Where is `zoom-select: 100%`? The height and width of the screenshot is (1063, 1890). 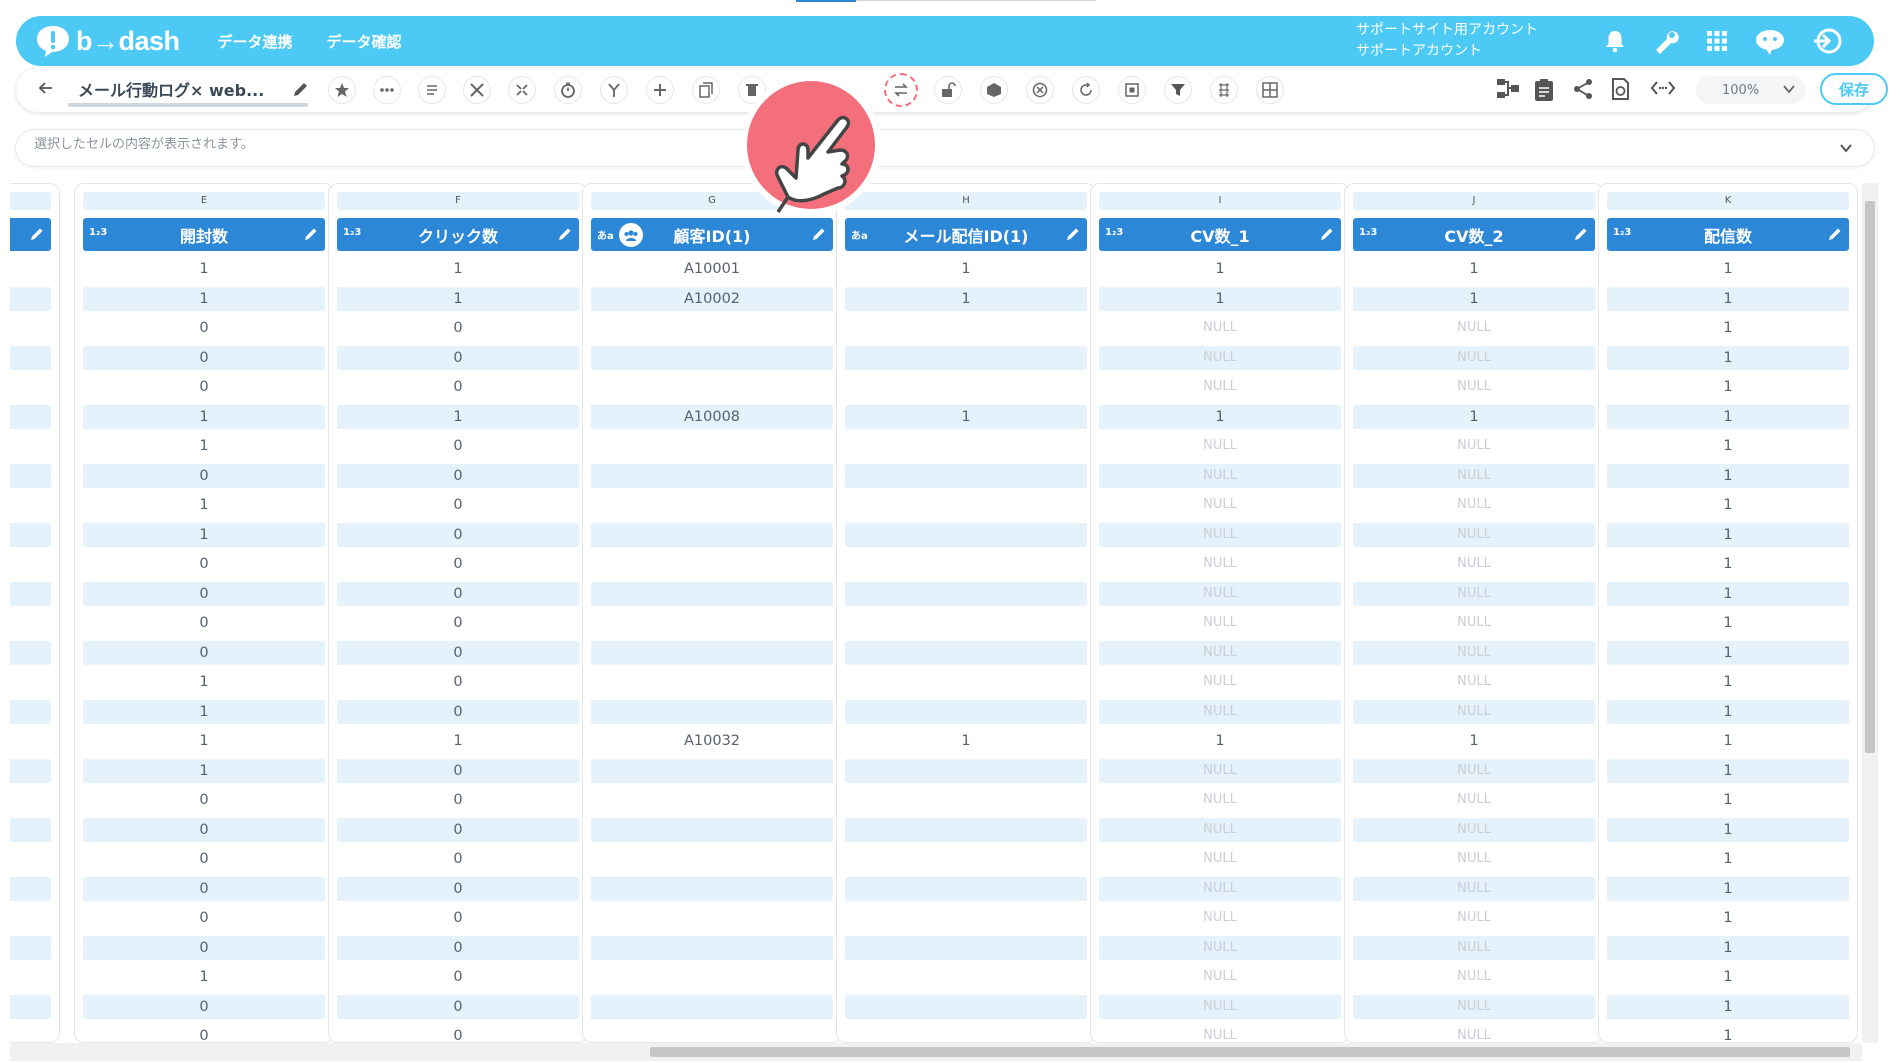 zoom-select: 100% is located at coordinates (1751, 90).